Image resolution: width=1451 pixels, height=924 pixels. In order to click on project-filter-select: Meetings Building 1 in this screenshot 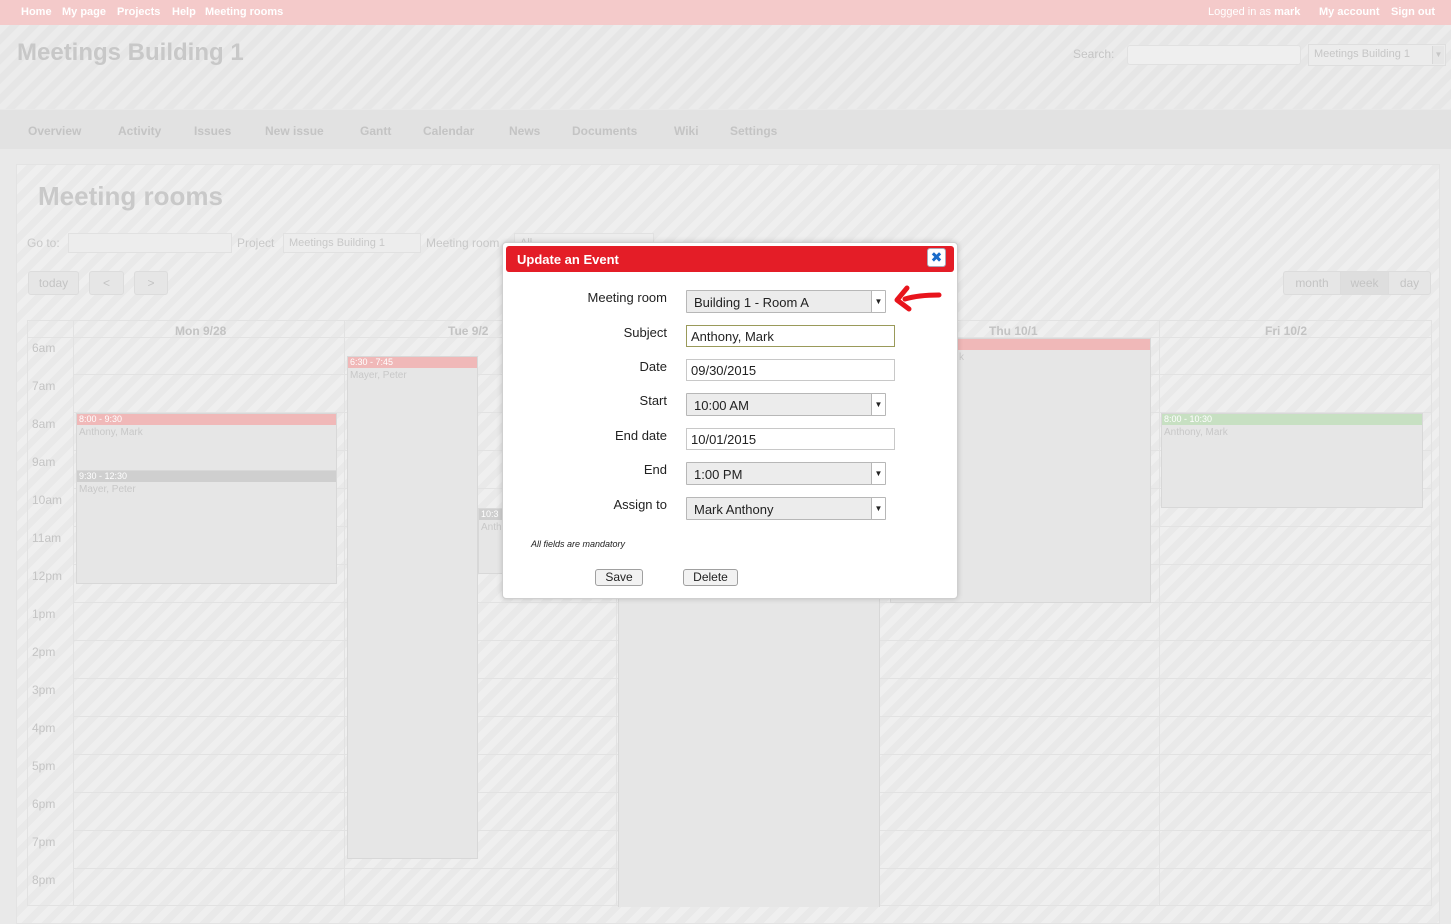, I will do `click(352, 243)`.